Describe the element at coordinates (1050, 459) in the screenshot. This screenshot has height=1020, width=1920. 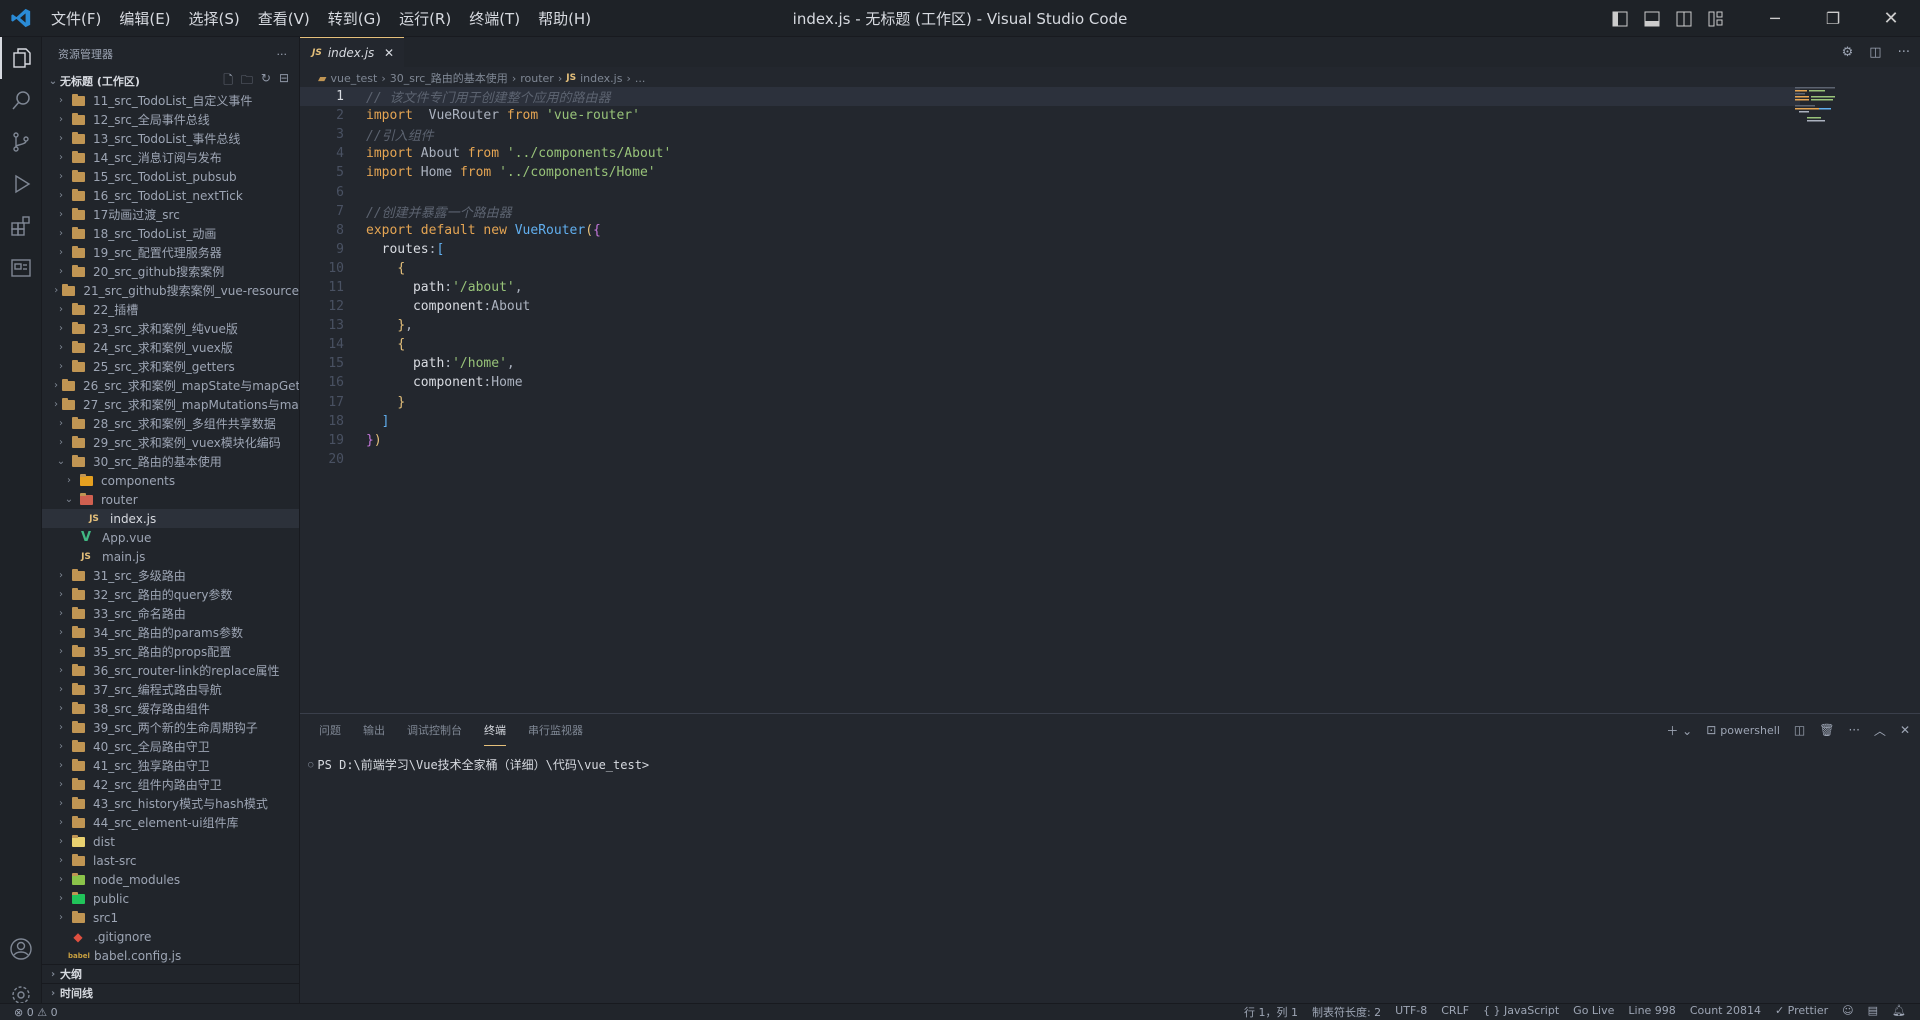
I see `code-line: 20` at that location.